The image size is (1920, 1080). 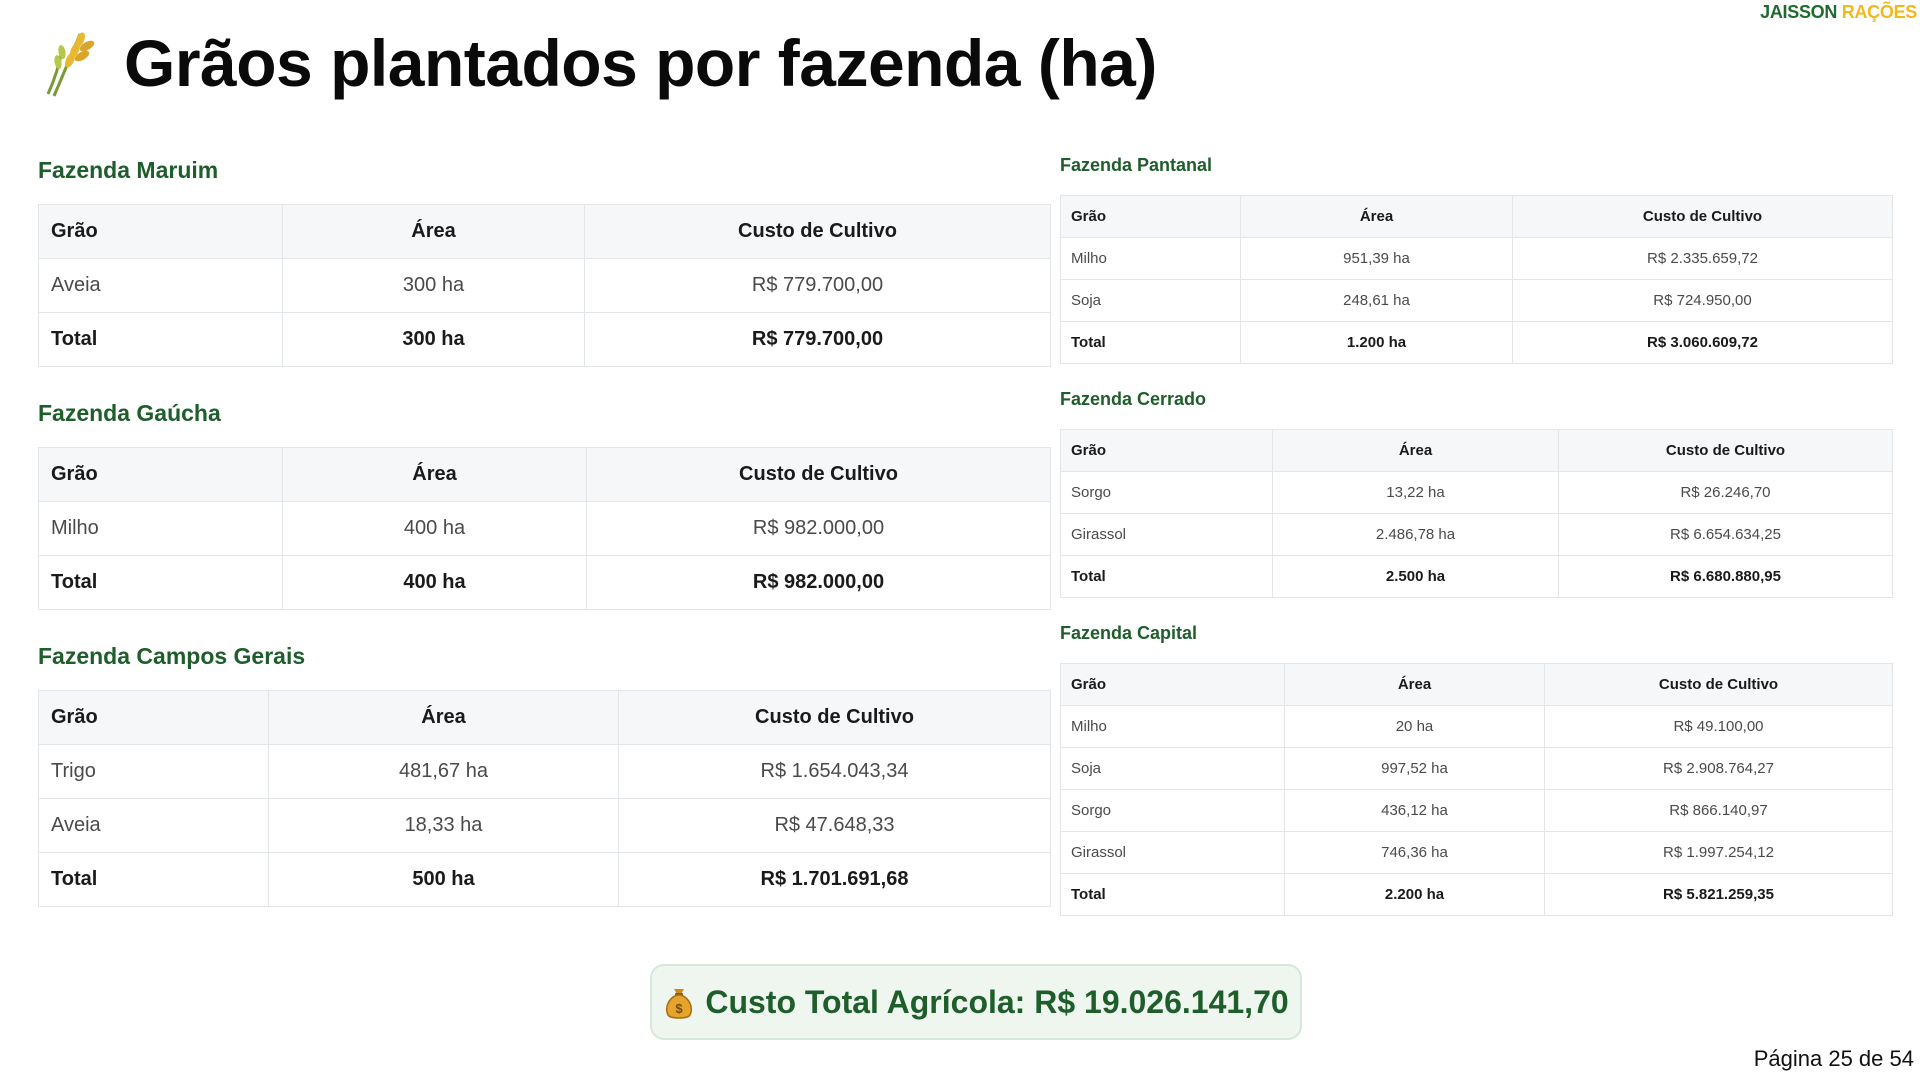 What do you see at coordinates (1414, 894) in the screenshot?
I see `cell-total-area: 2.200 ha` at bounding box center [1414, 894].